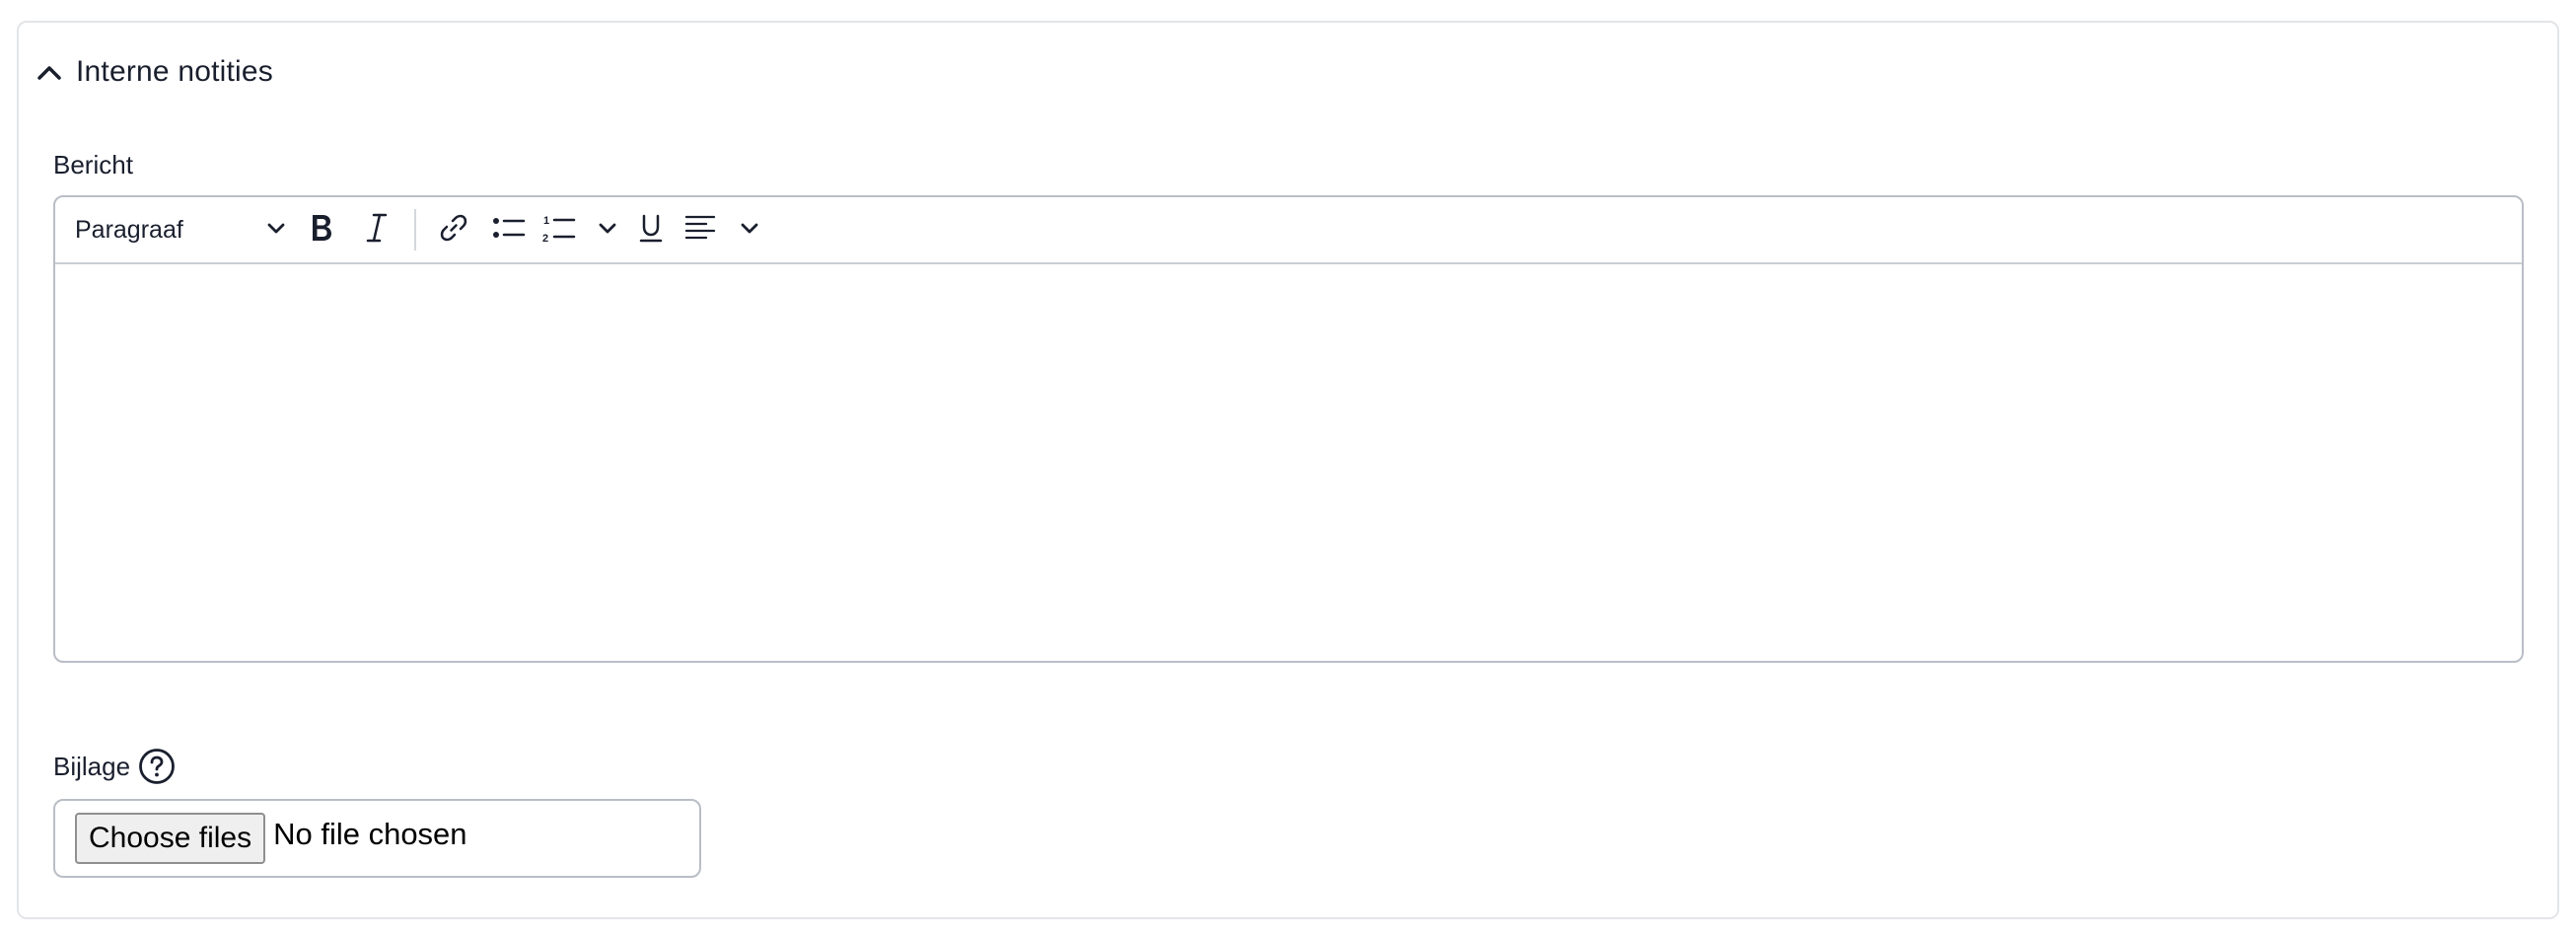  I want to click on link-button, so click(454, 229).